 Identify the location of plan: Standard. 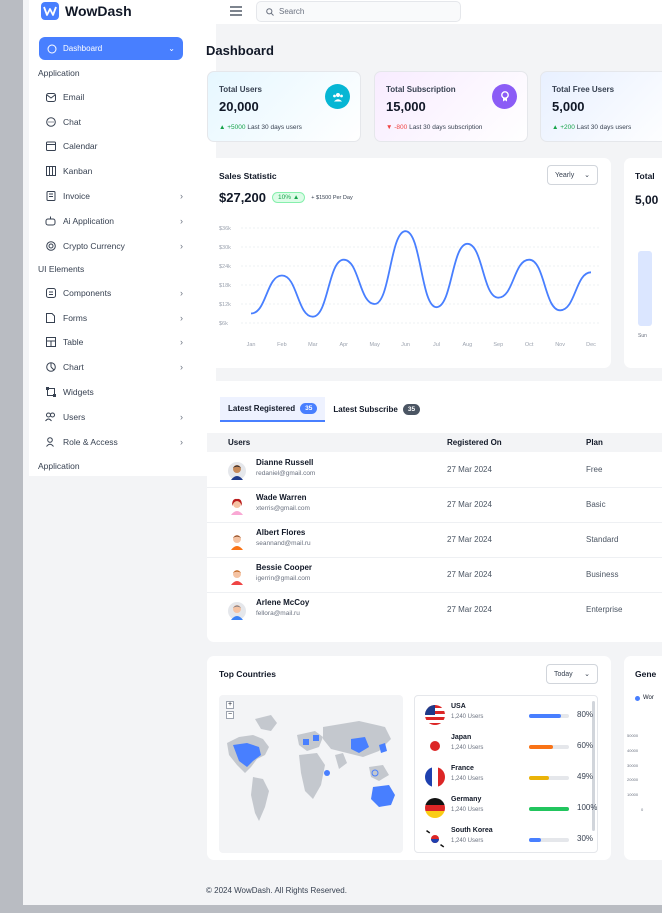
(602, 539).